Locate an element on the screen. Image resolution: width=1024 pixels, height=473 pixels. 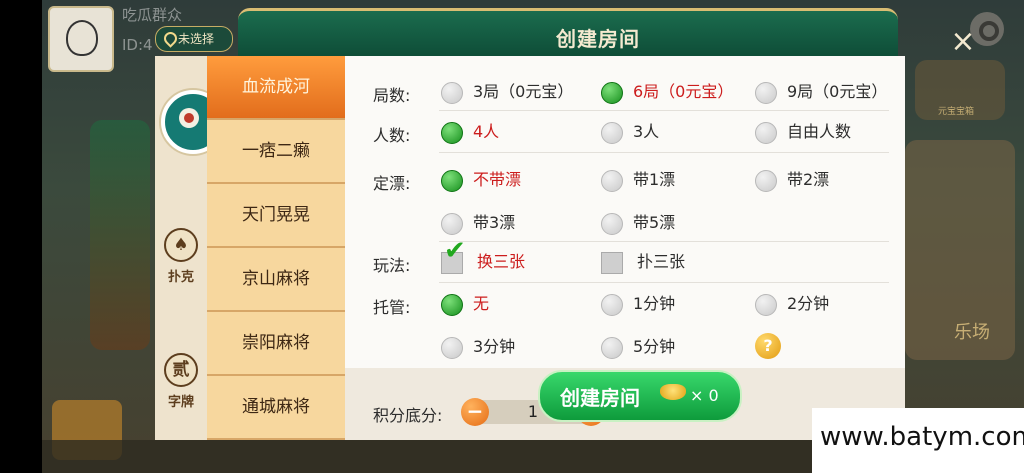
rounds-option-9: 9局（0元宝） is located at coordinates (821, 92).